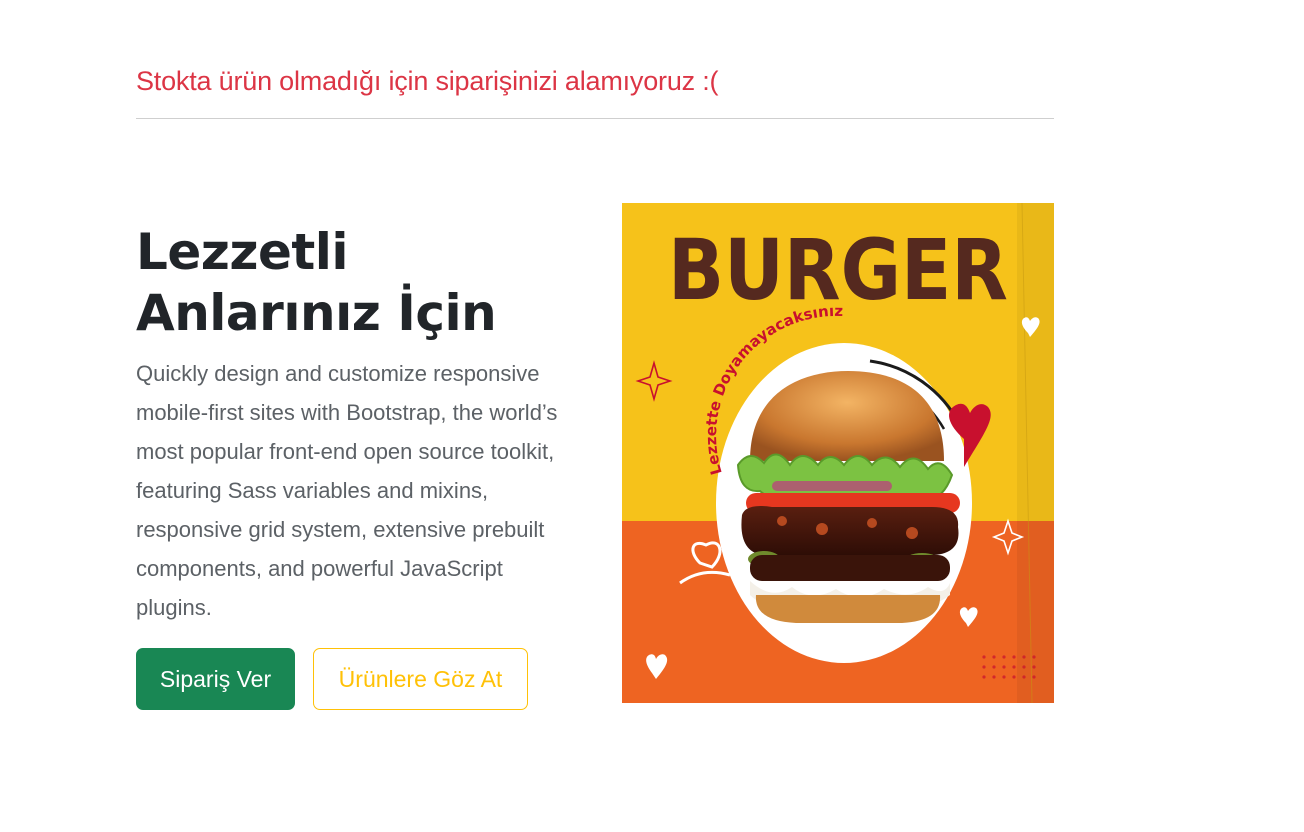 This screenshot has width=1304, height=832. Describe the element at coordinates (215, 679) in the screenshot. I see `order-button: Sipariş Ver` at that location.